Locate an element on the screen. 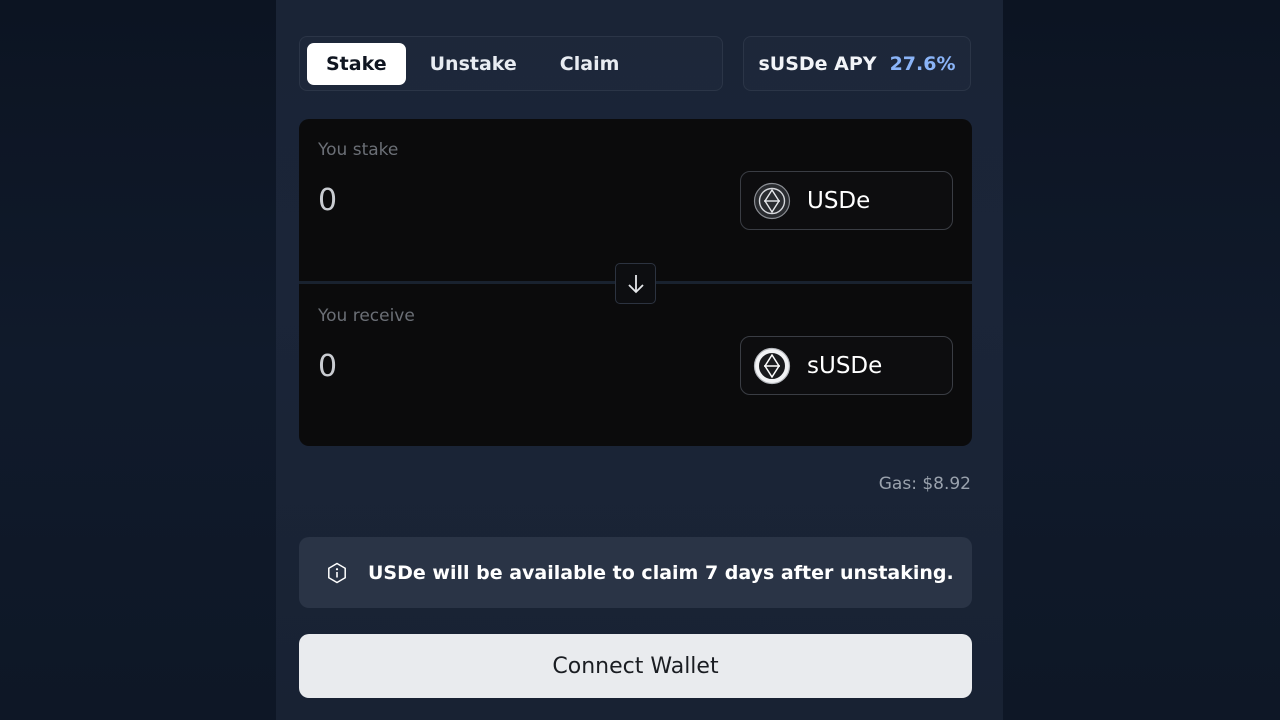  arrow-down-icon is located at coordinates (635, 283).